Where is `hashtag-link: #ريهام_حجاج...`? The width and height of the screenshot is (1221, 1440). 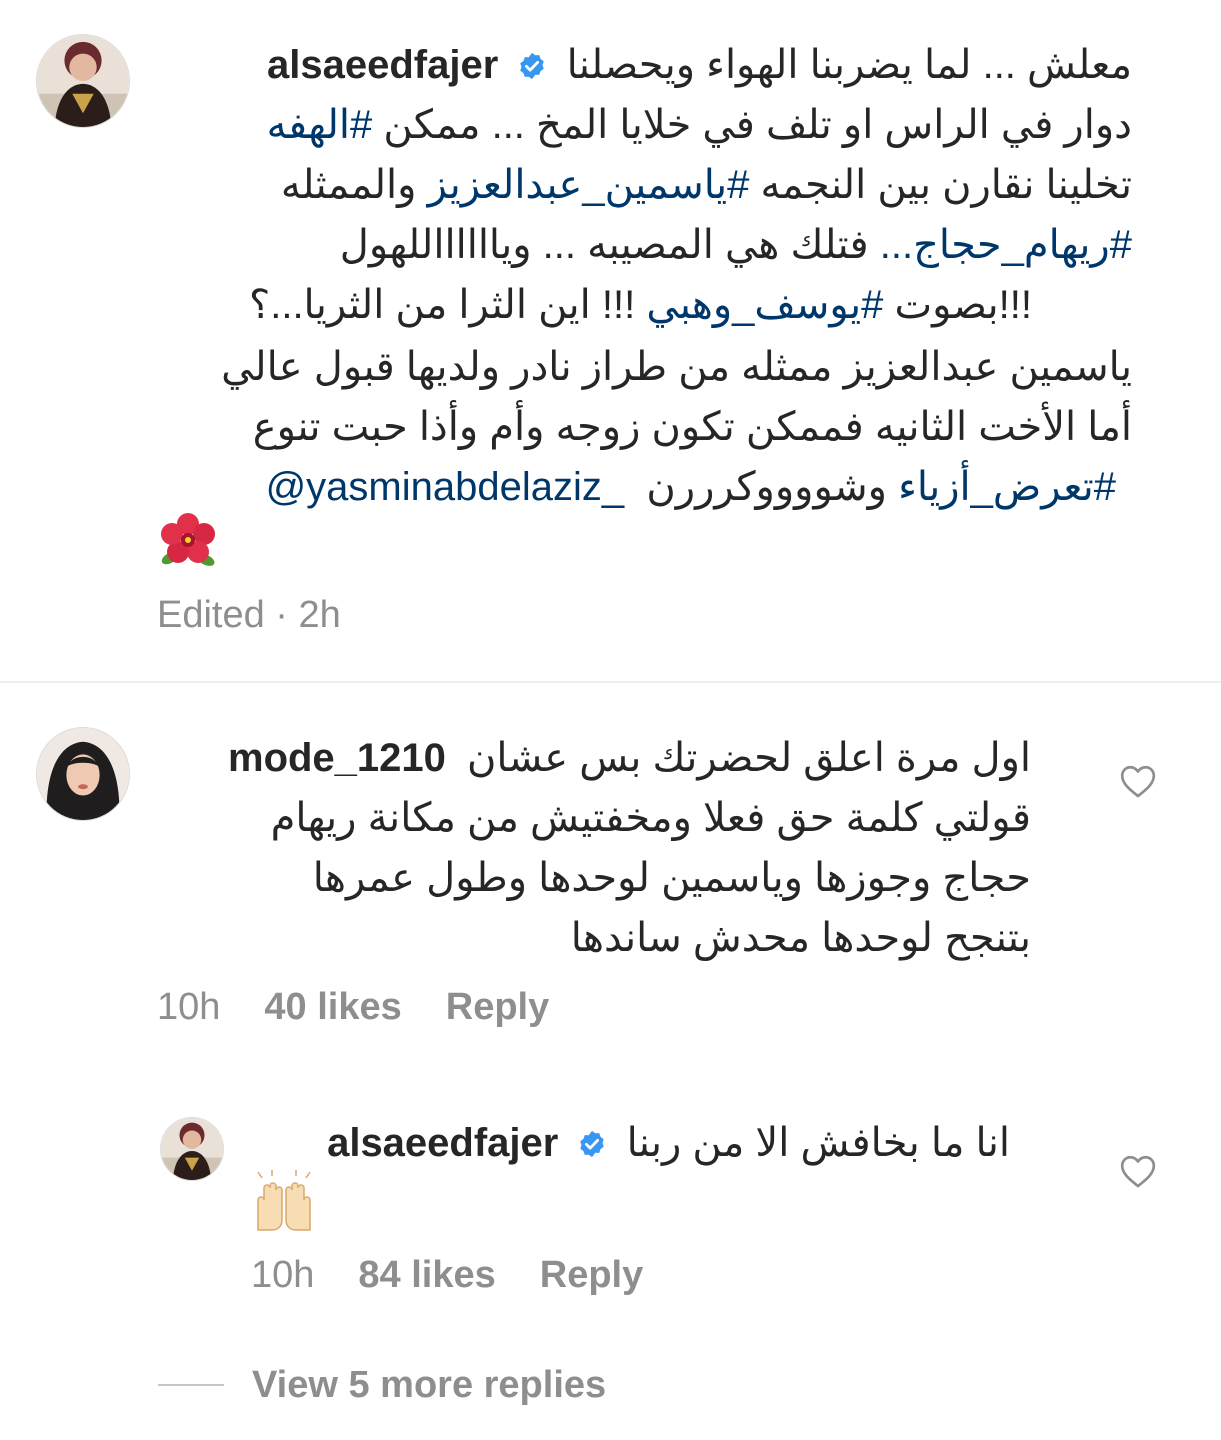 hashtag-link: #ريهام_حجاج... is located at coordinates (1006, 245).